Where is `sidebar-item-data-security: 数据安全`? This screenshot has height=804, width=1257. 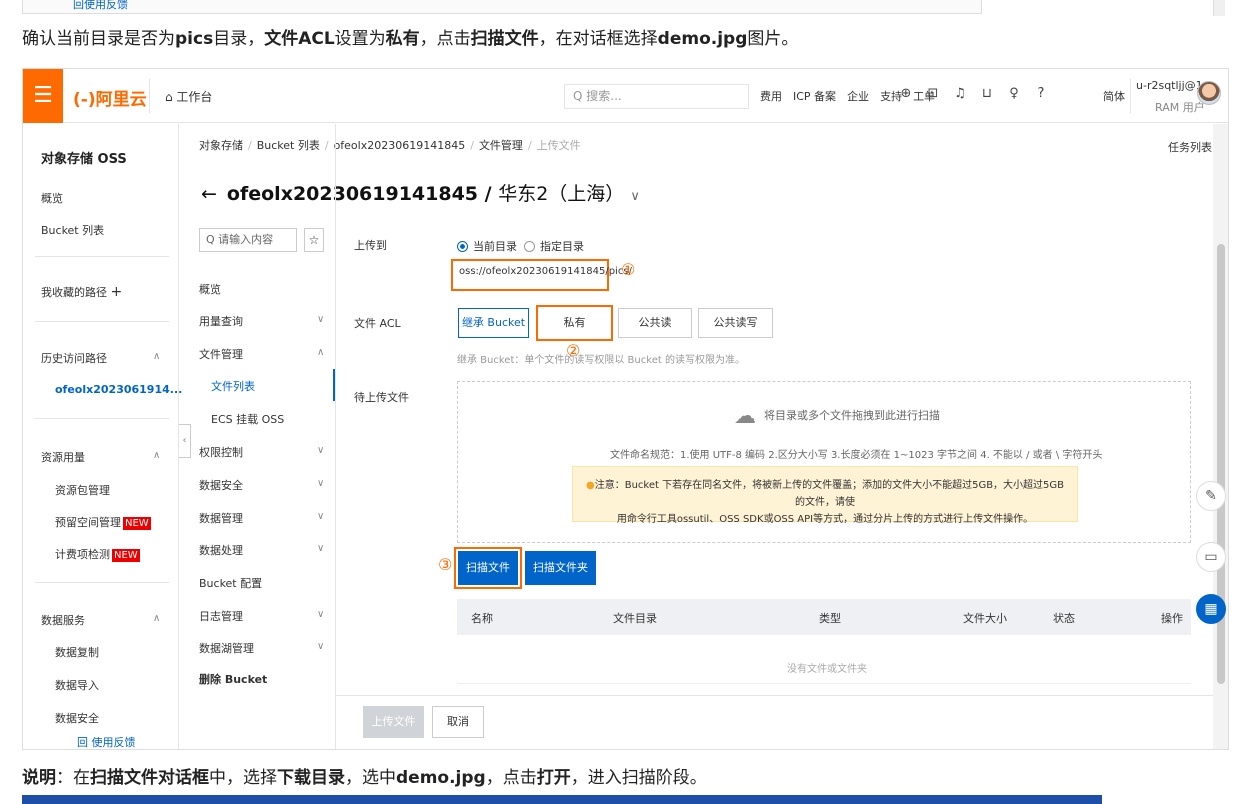
sidebar-item-data-security: 数据安全 is located at coordinates (77, 718).